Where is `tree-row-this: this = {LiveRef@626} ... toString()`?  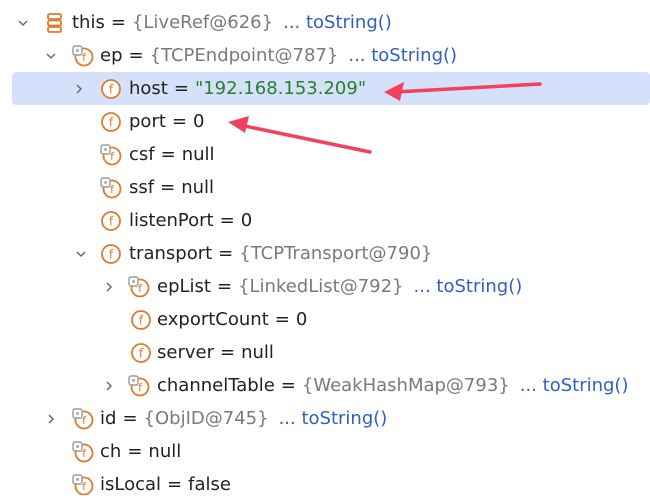
tree-row-this: this = {LiveRef@626} ... toString() is located at coordinates (325, 22).